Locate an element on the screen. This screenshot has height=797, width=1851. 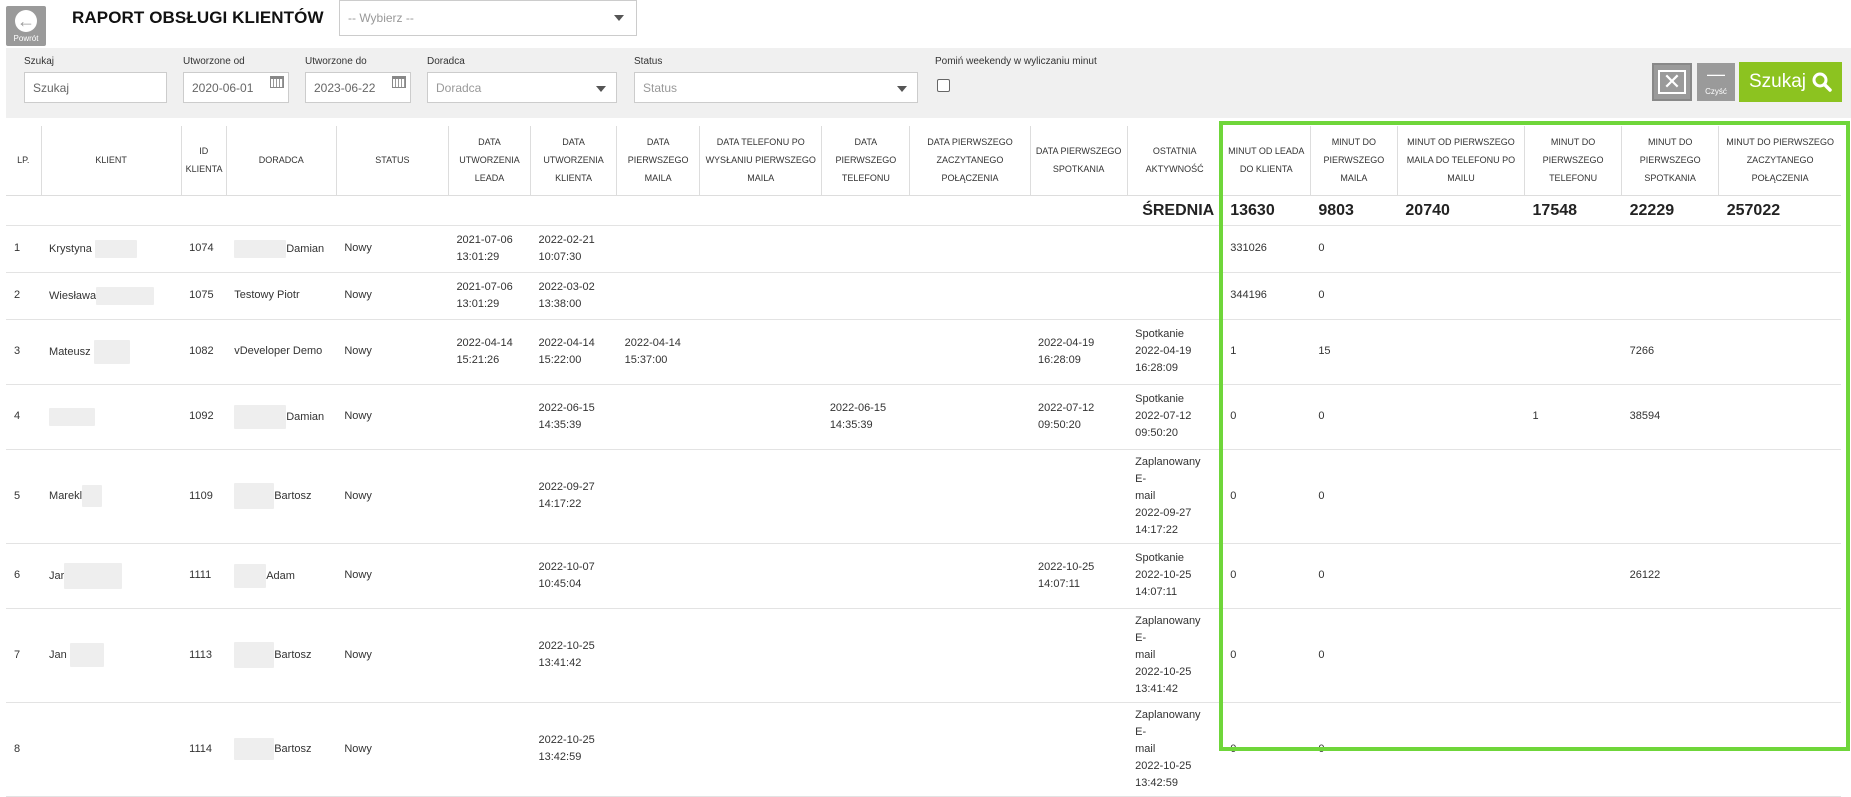
col-min-first-mail: MINUT DO PIERWSZEGO MAILA is located at coordinates (1354, 161).